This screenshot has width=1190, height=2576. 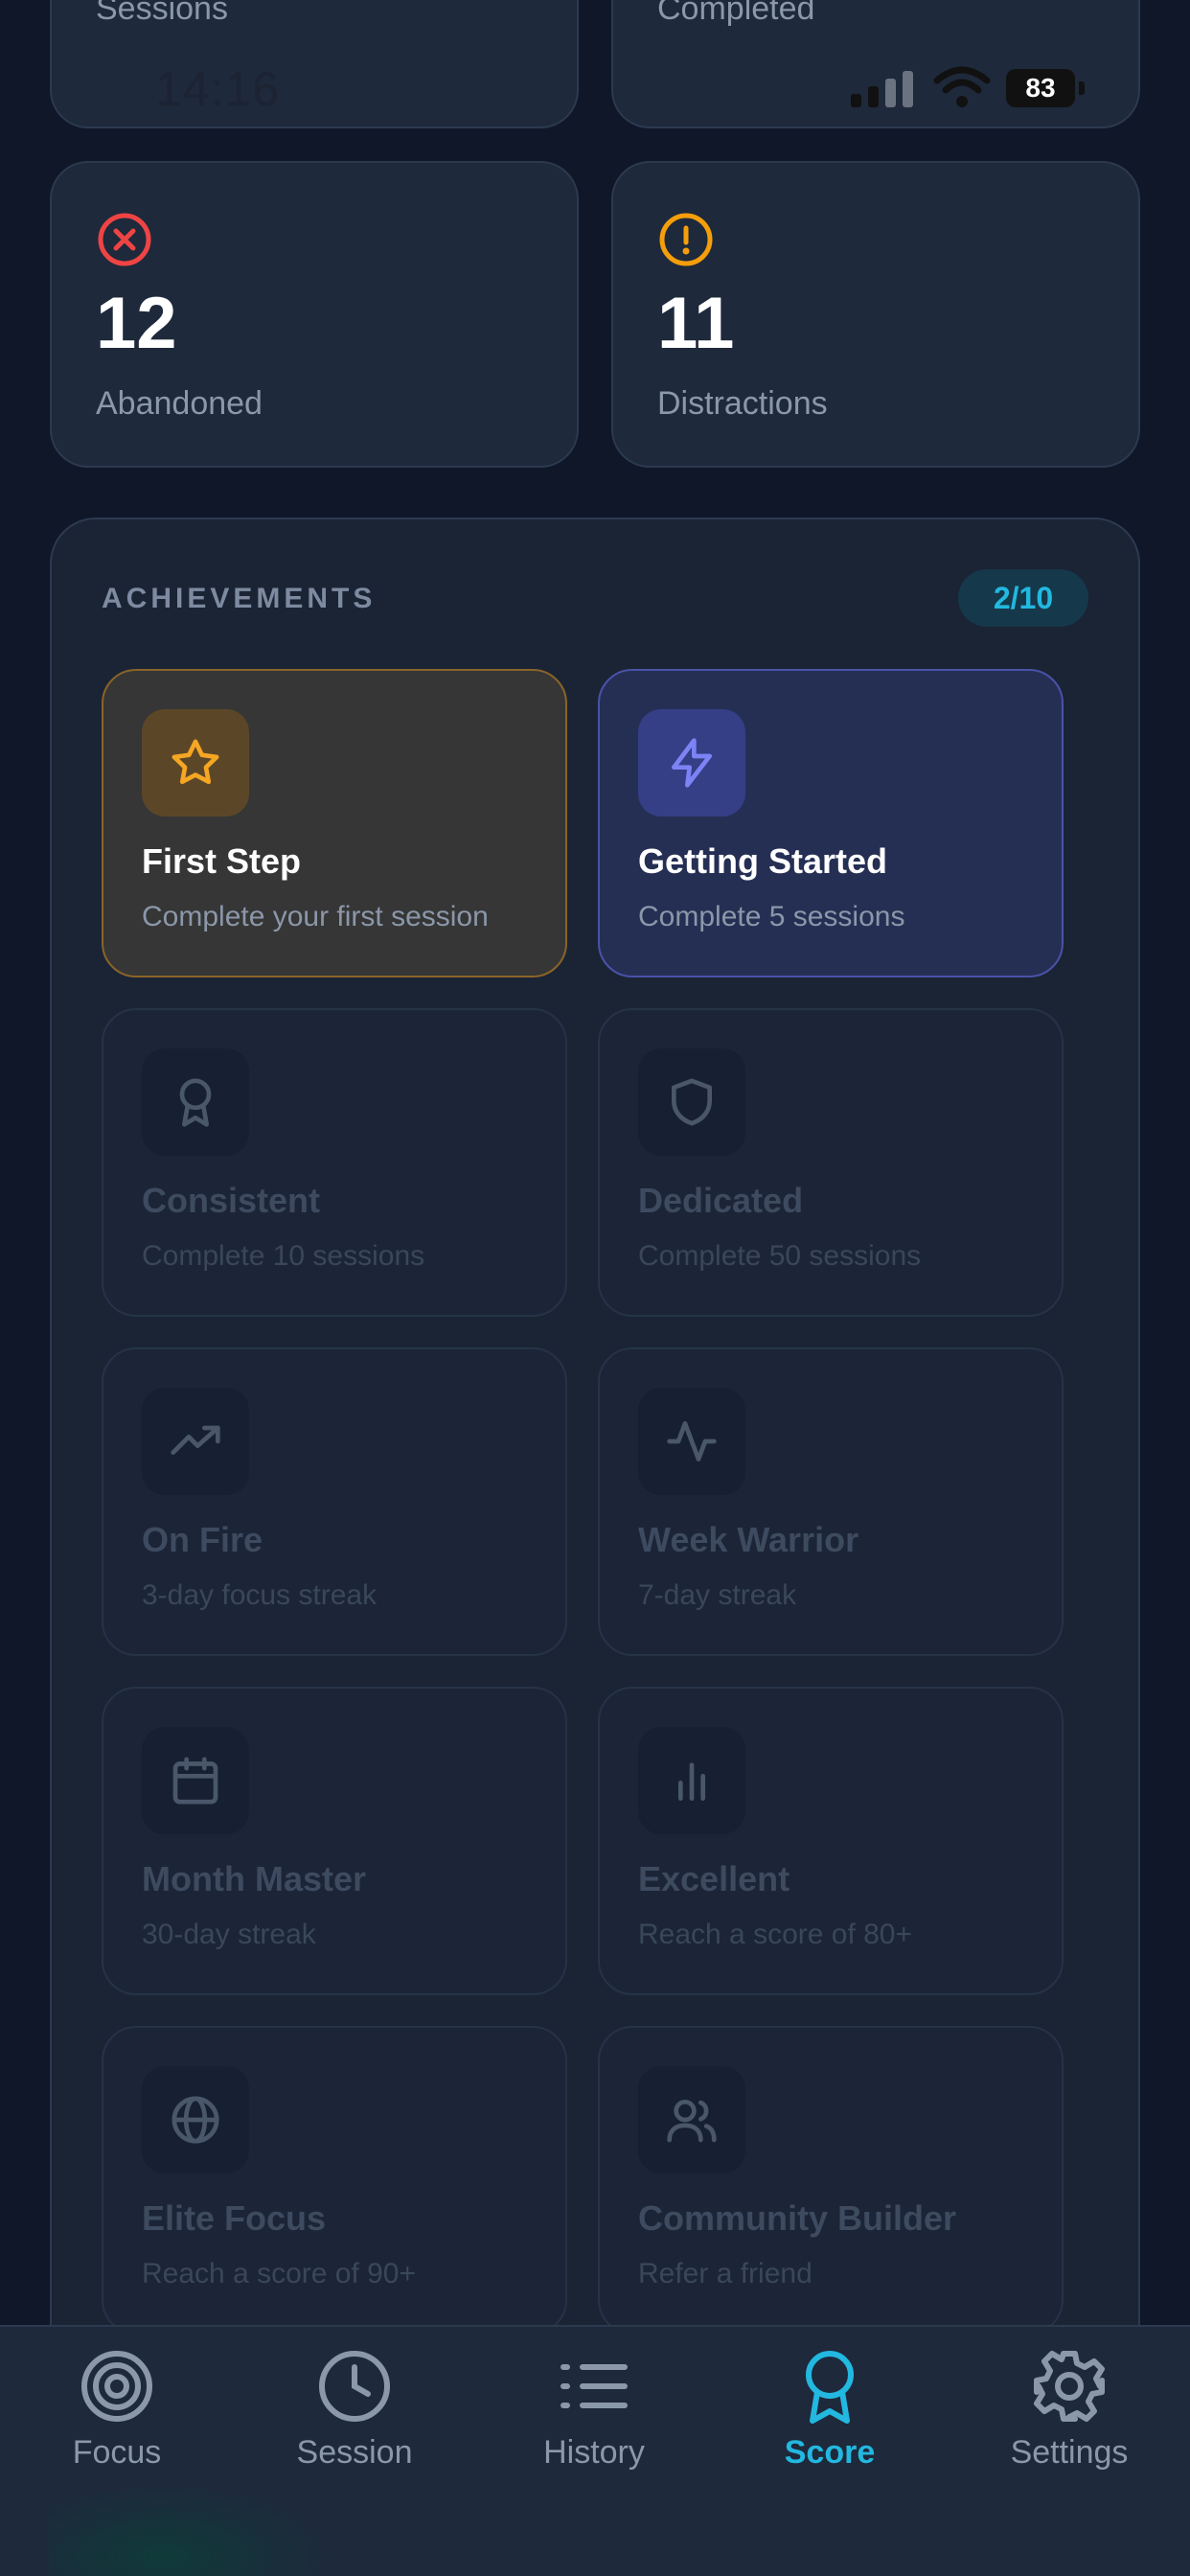 What do you see at coordinates (316, 916) in the screenshot?
I see `achievement-desc: Complete your first session` at bounding box center [316, 916].